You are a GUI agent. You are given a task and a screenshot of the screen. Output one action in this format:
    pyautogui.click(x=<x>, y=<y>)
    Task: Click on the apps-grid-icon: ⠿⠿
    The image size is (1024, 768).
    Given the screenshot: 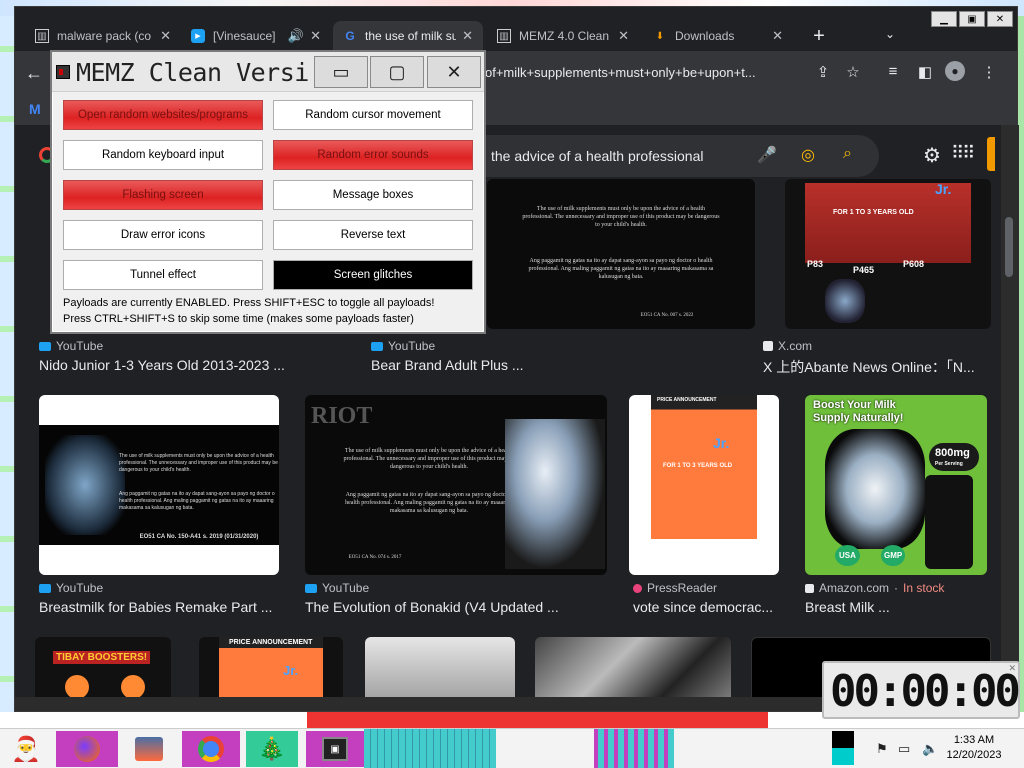 What is the action you would take?
    pyautogui.click(x=963, y=153)
    